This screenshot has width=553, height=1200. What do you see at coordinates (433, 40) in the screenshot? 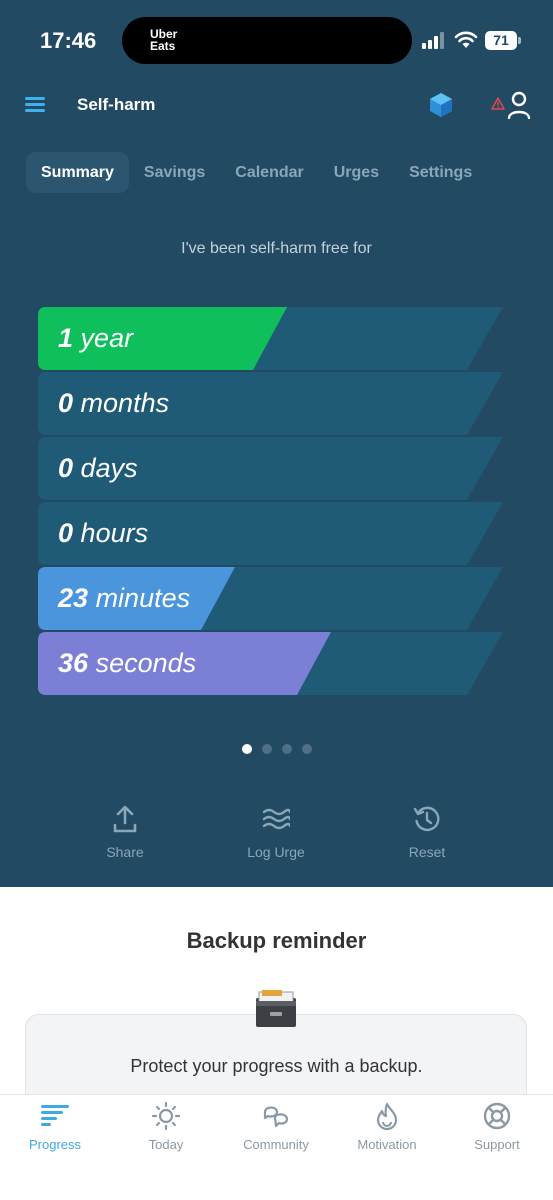
I see `cellular-signal-icon` at bounding box center [433, 40].